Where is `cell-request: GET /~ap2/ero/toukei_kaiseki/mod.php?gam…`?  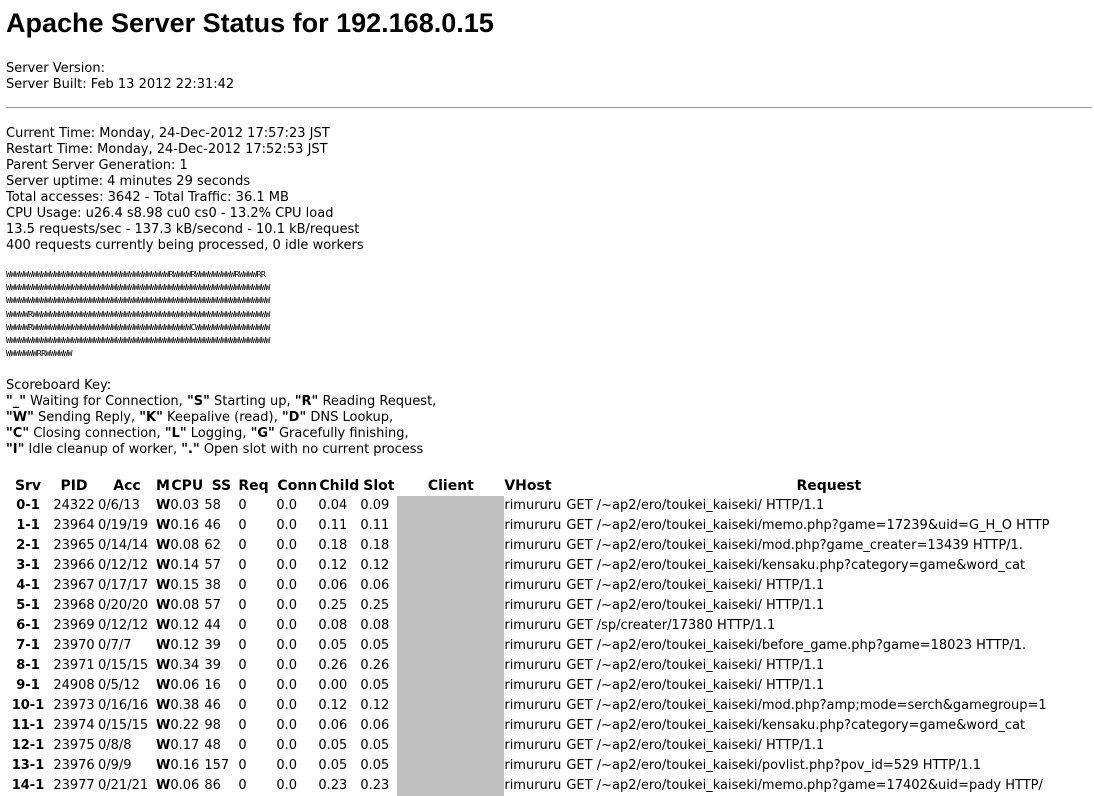 cell-request: GET /~ap2/ero/toukei_kaiseki/mod.php?gam… is located at coordinates (794, 545).